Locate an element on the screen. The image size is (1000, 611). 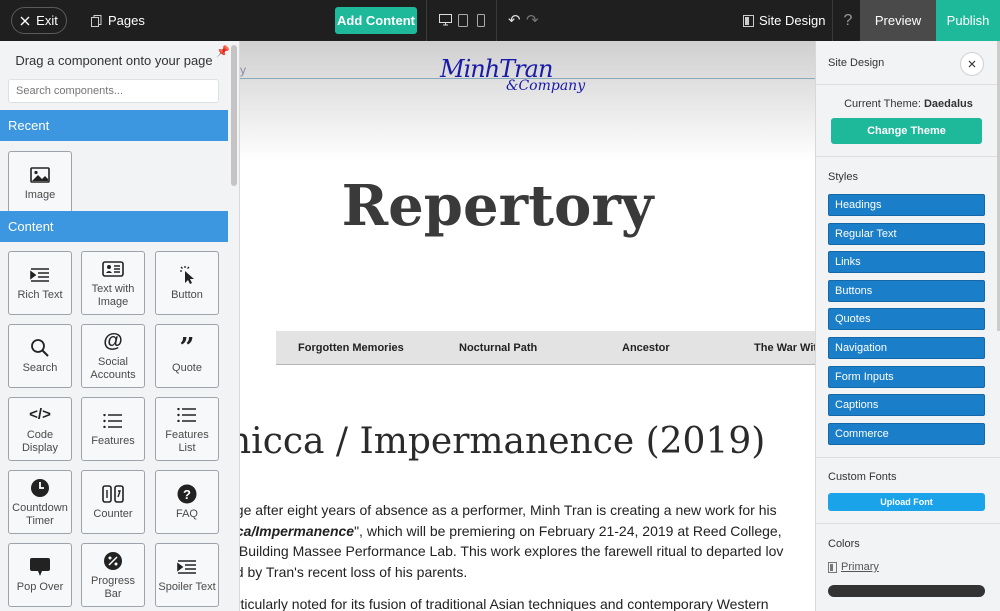
redo-icon: ↷ is located at coordinates (532, 20).